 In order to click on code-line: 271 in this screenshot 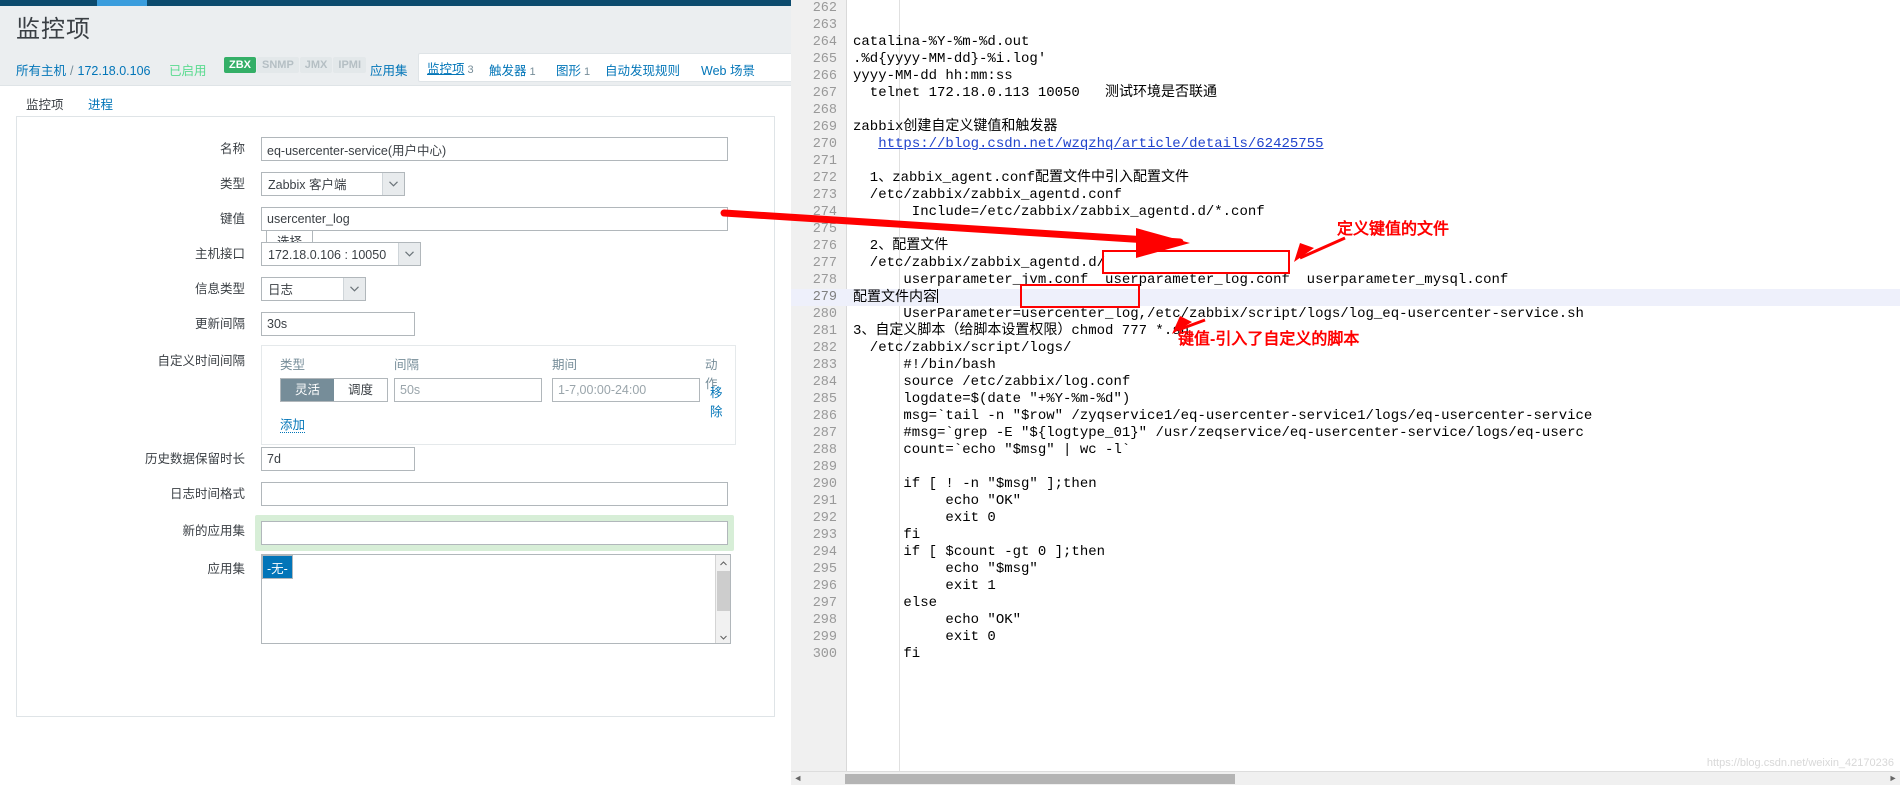, I will do `click(1345, 161)`.